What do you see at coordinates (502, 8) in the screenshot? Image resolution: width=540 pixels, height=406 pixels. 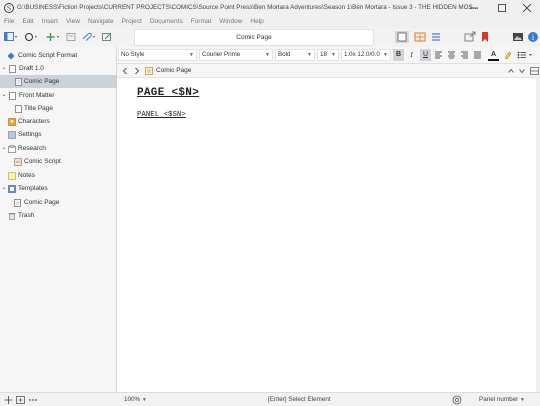 I see `maximize-button` at bounding box center [502, 8].